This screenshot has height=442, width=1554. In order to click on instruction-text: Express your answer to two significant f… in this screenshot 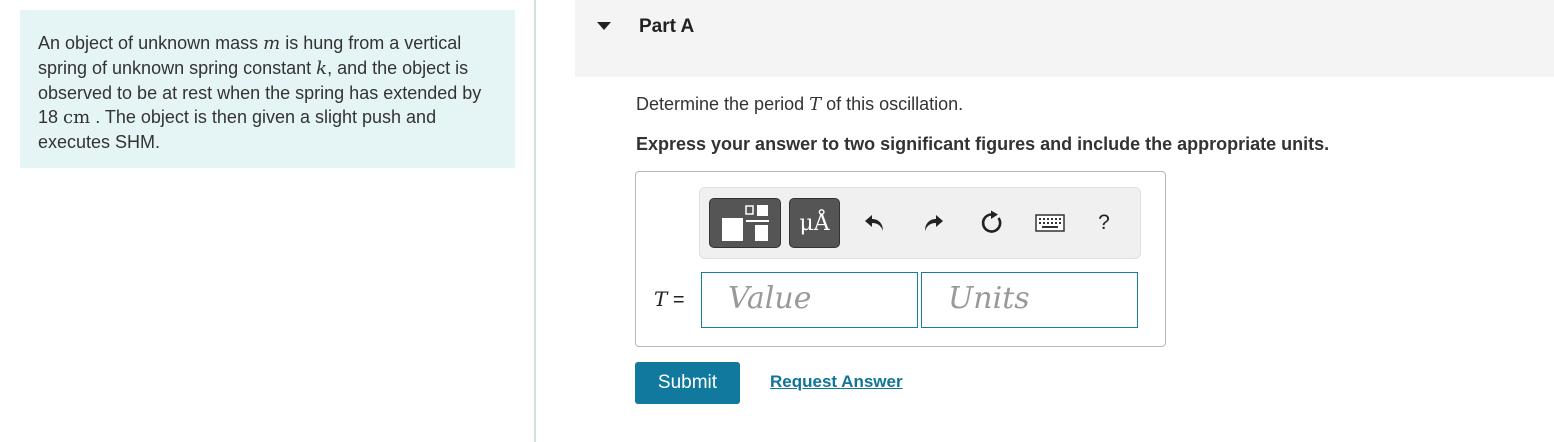, I will do `click(983, 144)`.